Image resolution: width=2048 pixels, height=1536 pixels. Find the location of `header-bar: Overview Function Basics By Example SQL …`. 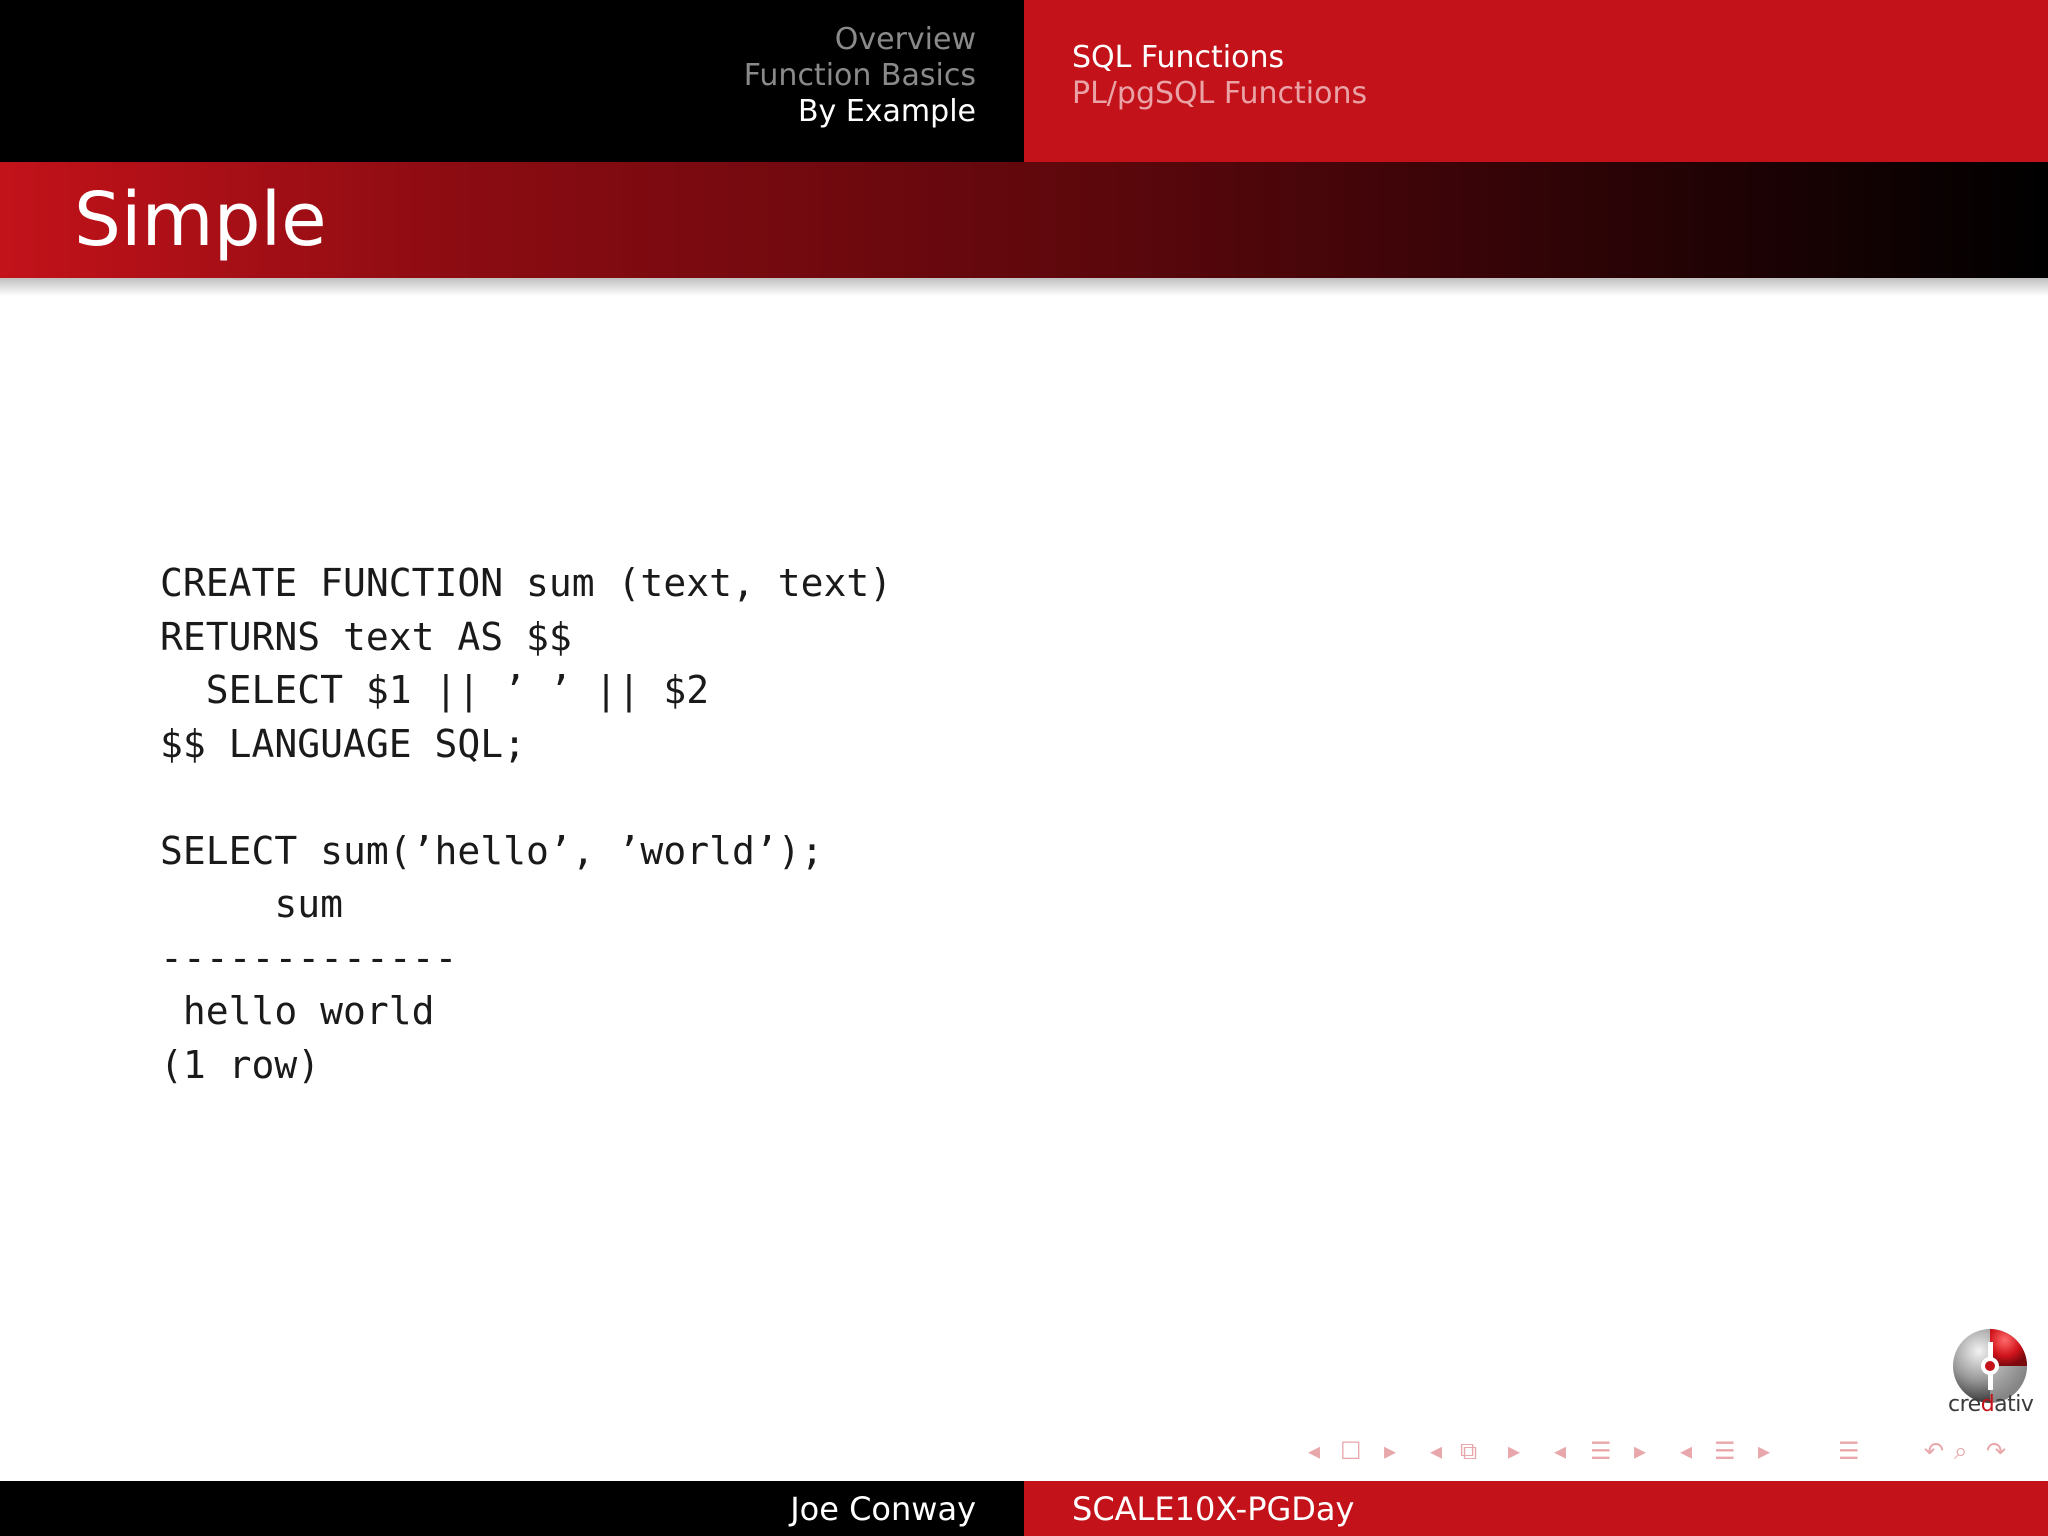

header-bar: Overview Function Basics By Example SQL … is located at coordinates (1024, 81).